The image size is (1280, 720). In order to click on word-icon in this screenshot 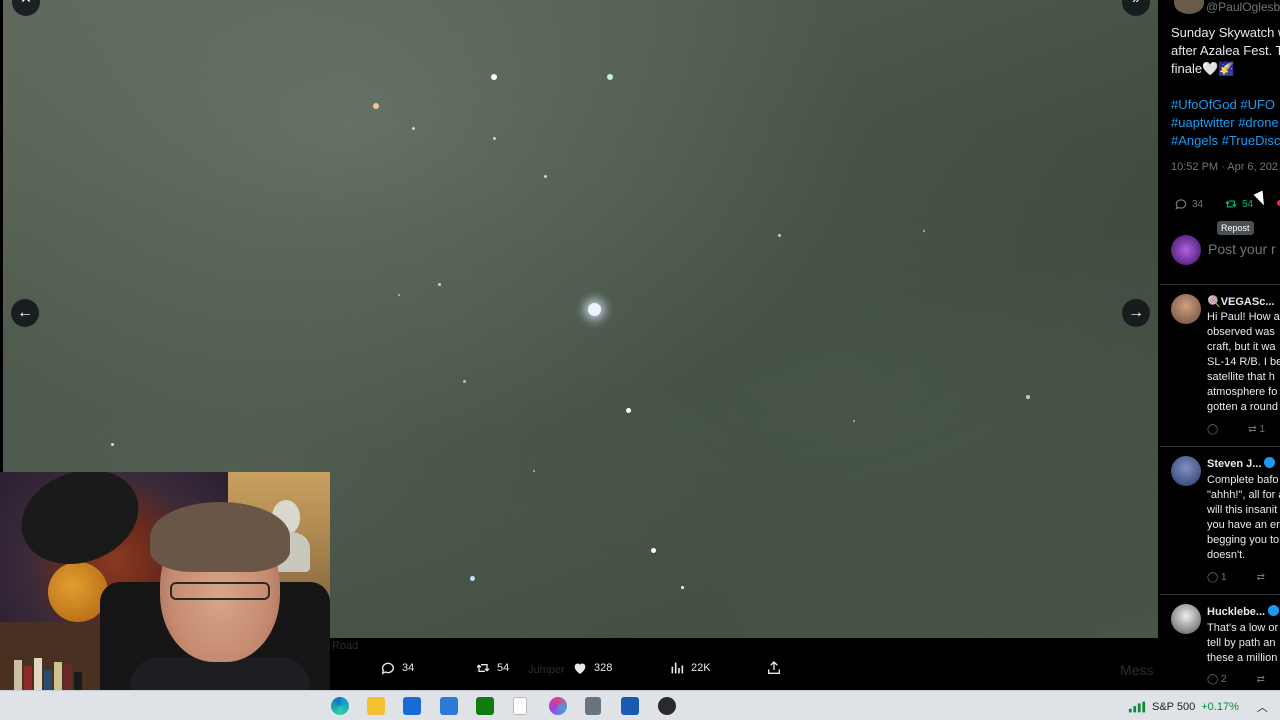, I will do `click(630, 706)`.